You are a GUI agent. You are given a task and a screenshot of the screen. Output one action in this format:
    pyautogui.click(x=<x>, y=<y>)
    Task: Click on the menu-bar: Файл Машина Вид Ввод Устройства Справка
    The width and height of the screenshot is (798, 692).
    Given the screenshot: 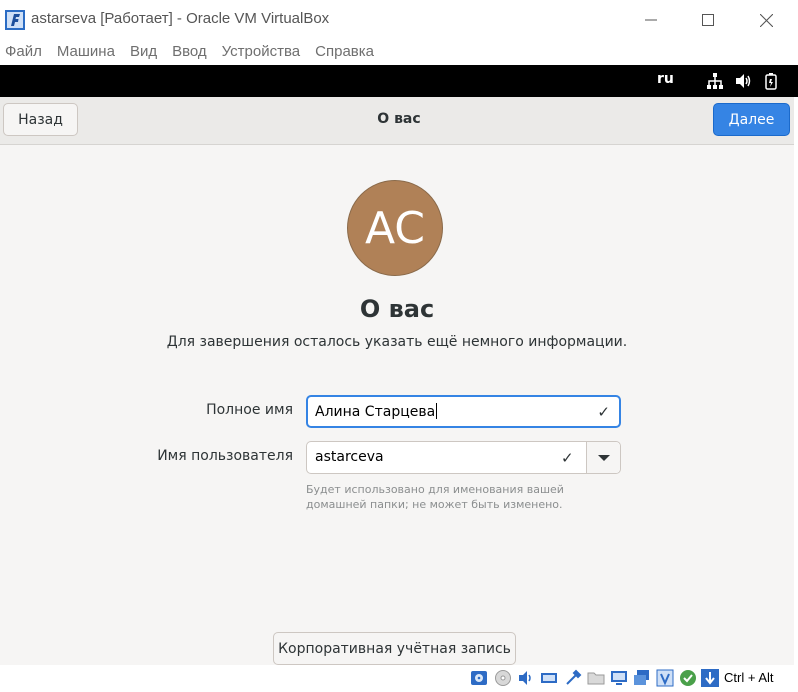 What is the action you would take?
    pyautogui.click(x=399, y=52)
    